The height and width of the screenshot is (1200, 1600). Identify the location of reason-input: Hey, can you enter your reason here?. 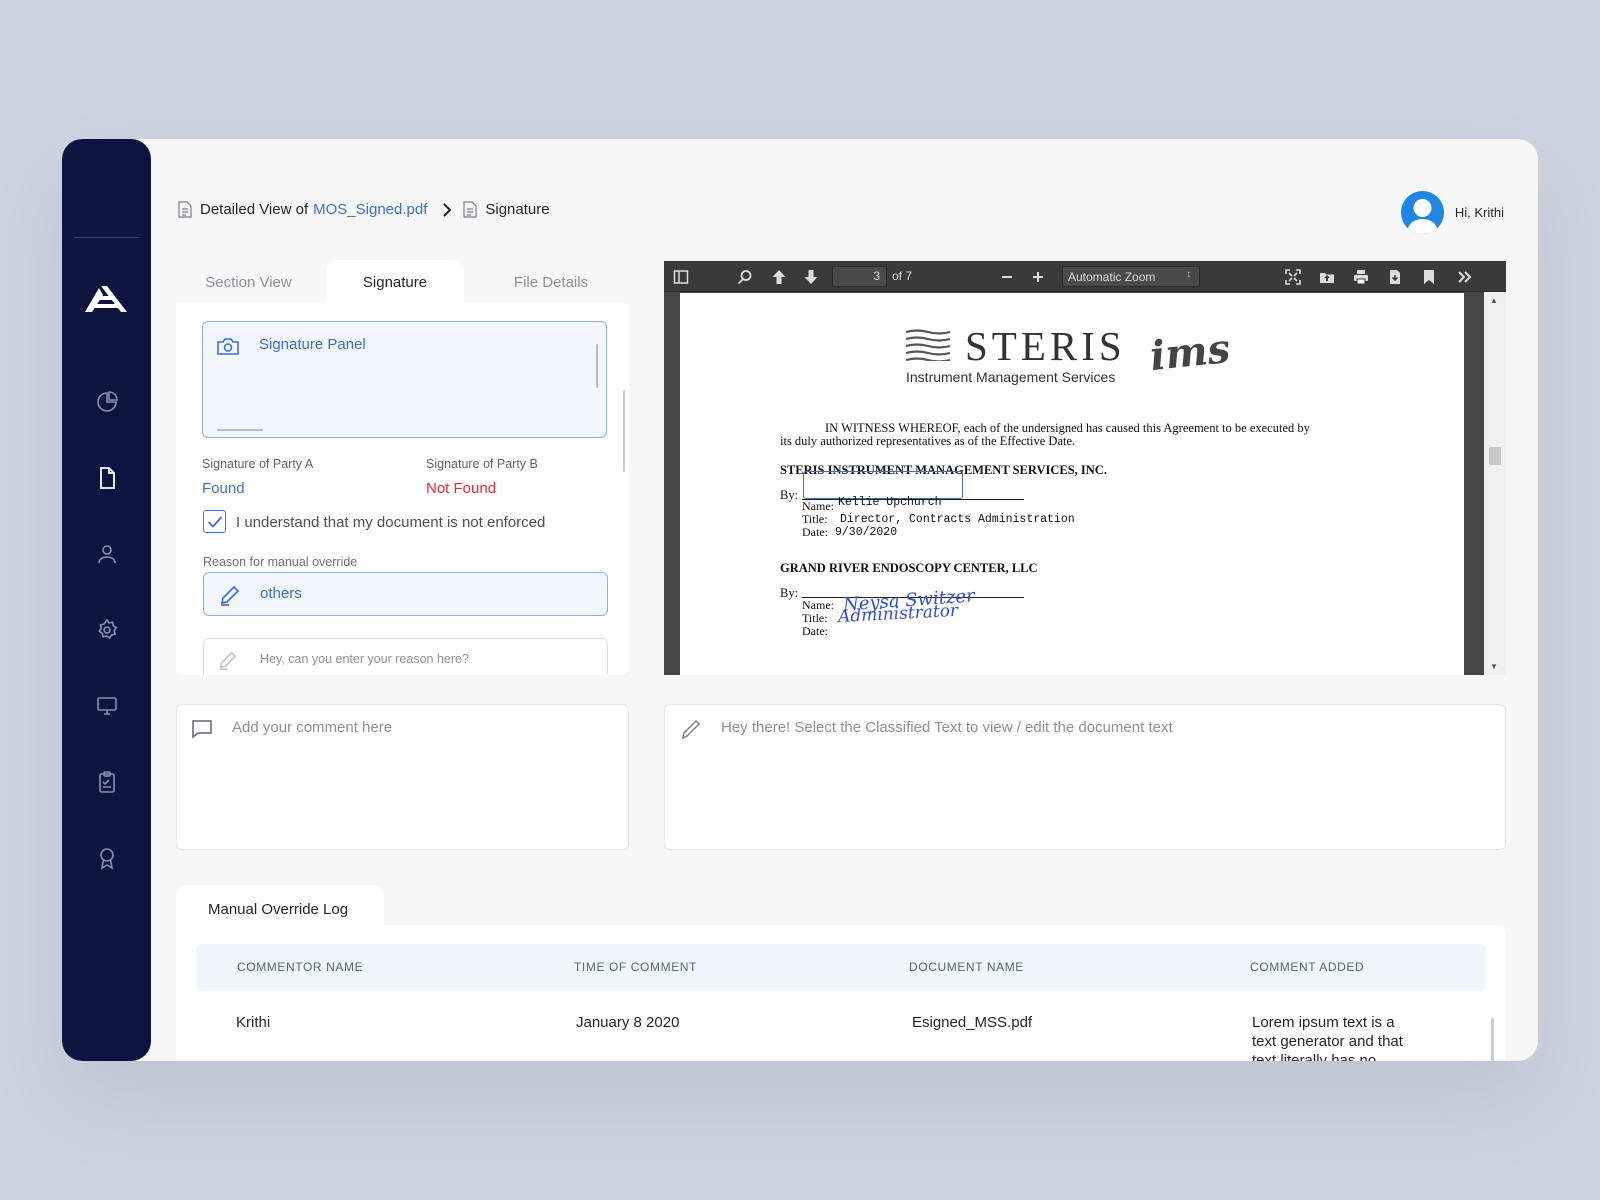
(405, 656).